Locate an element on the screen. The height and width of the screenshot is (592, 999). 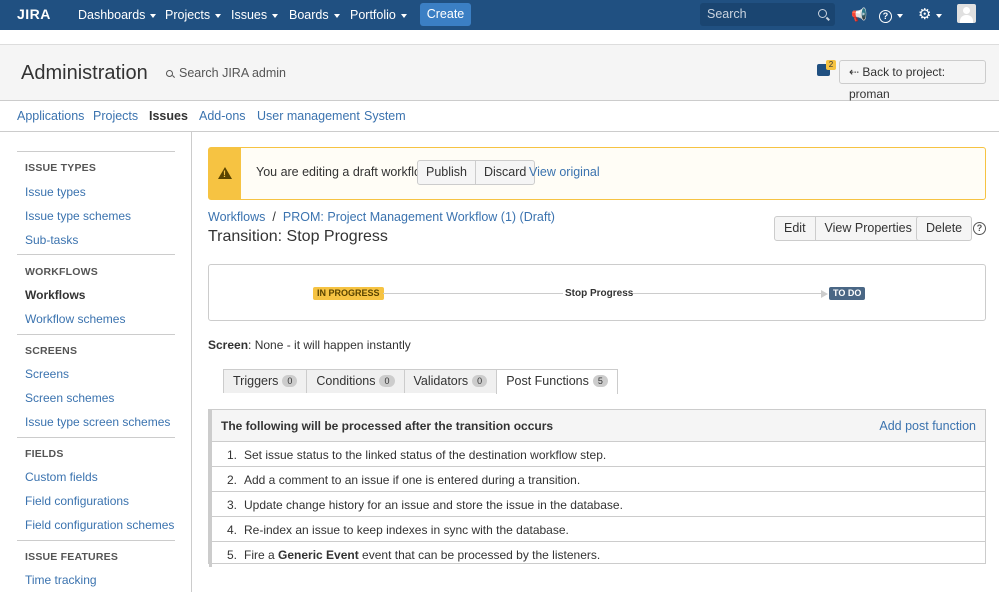
tab-label: Post Functions is located at coordinates (547, 381).